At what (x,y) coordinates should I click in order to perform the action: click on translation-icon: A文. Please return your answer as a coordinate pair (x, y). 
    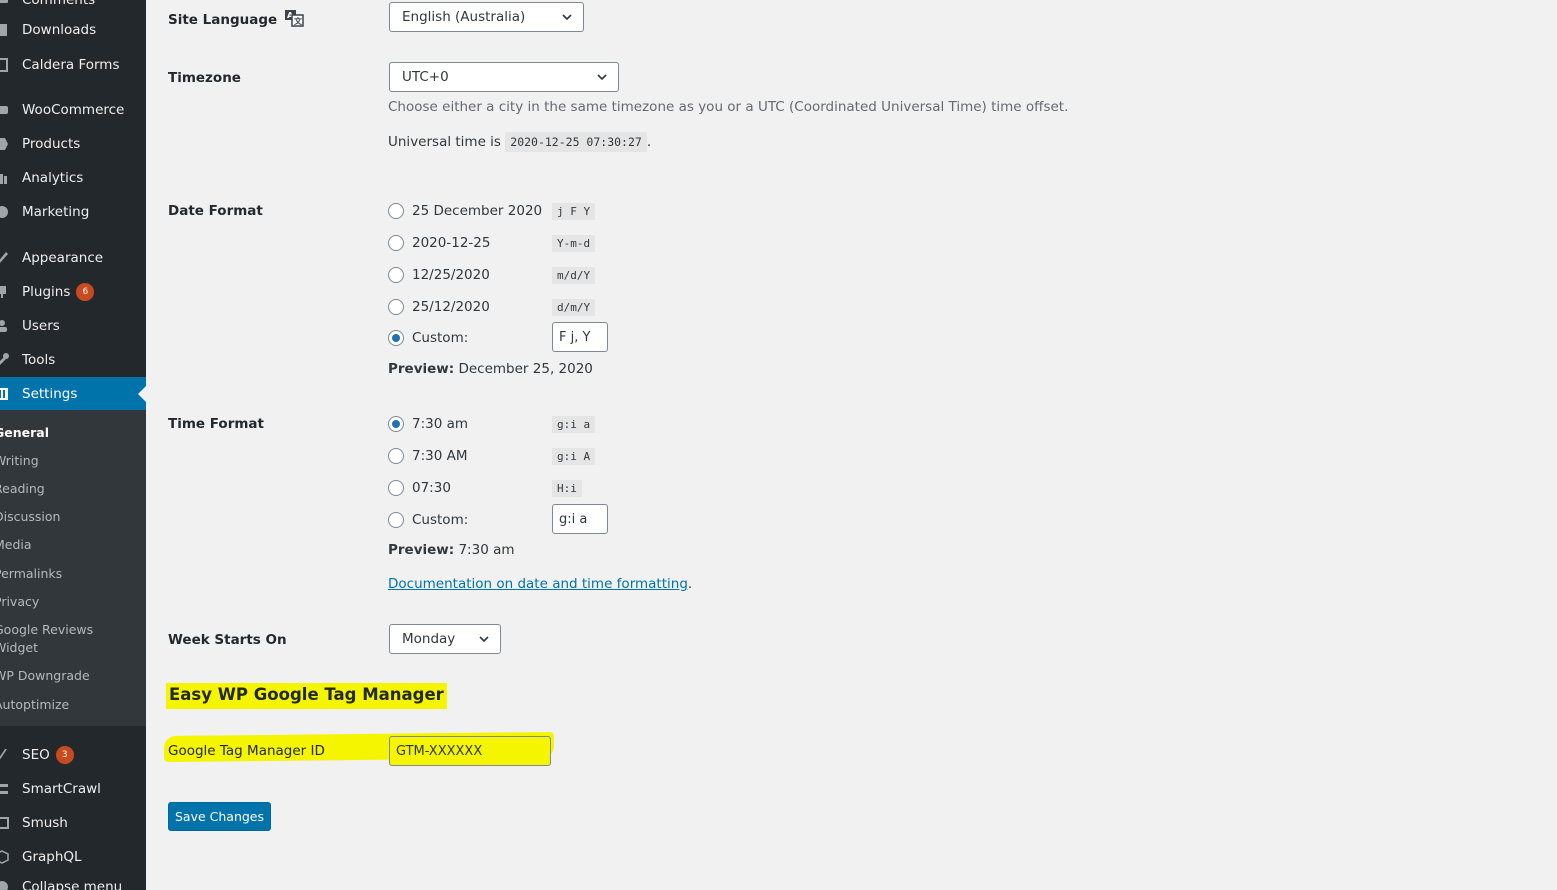
    Looking at the image, I should click on (294, 20).